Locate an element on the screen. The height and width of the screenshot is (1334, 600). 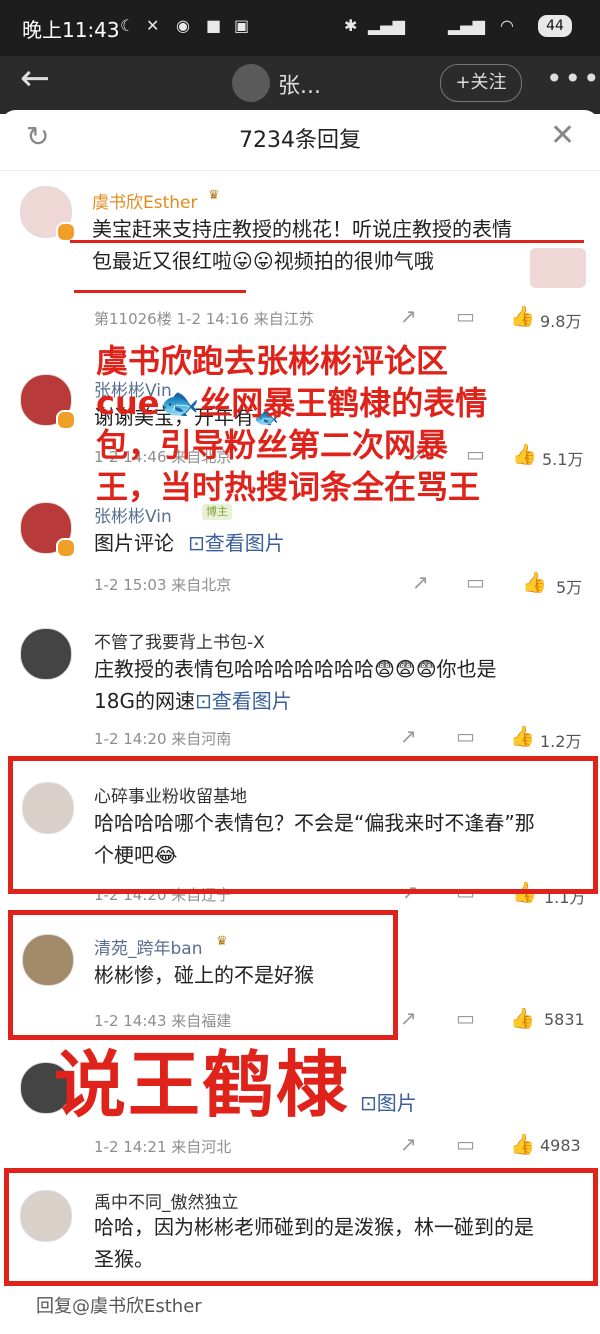
comment-meta: 第11026楼 1-2 14:16 来自江苏 is located at coordinates (204, 319).